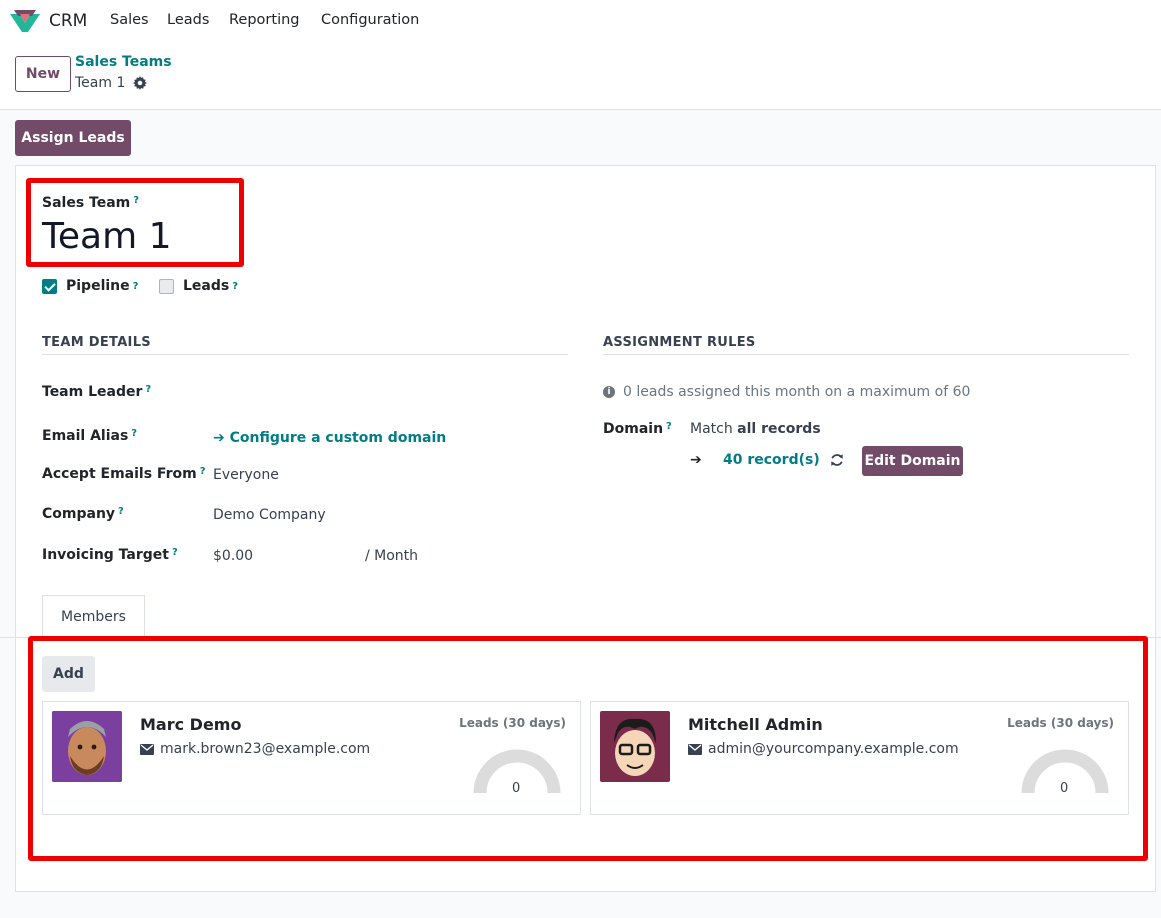 The image size is (1161, 918). I want to click on team-leader-label-text: Team Leader, so click(92, 392).